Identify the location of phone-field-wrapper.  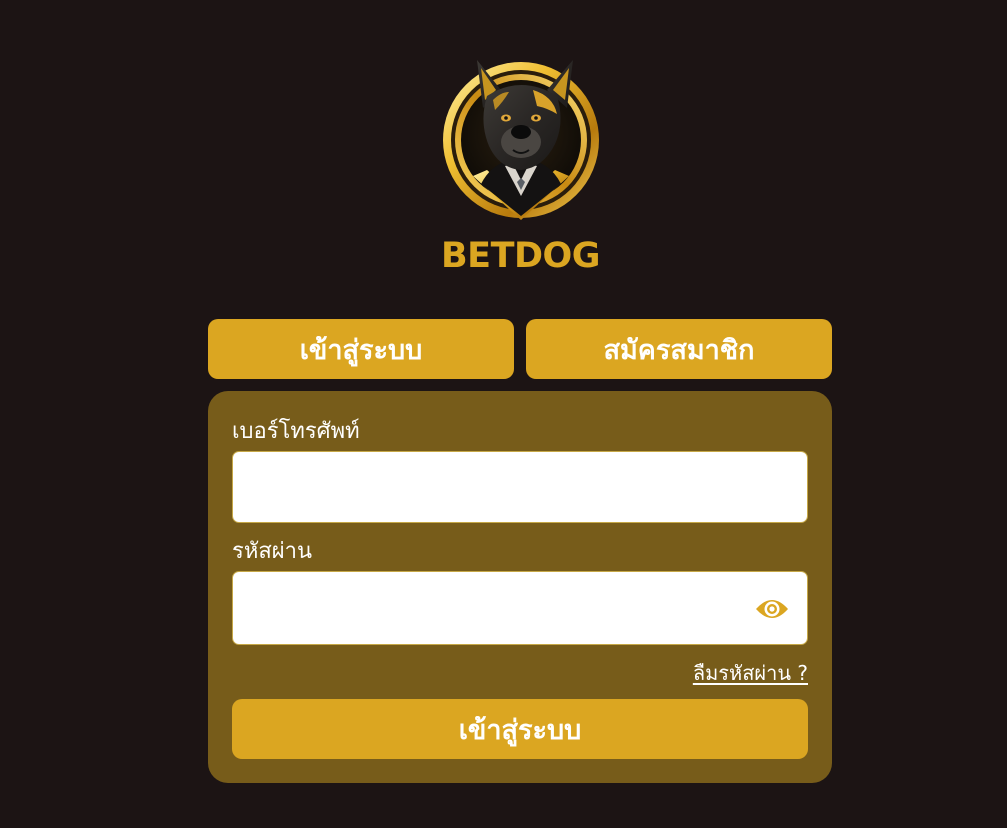
(520, 487).